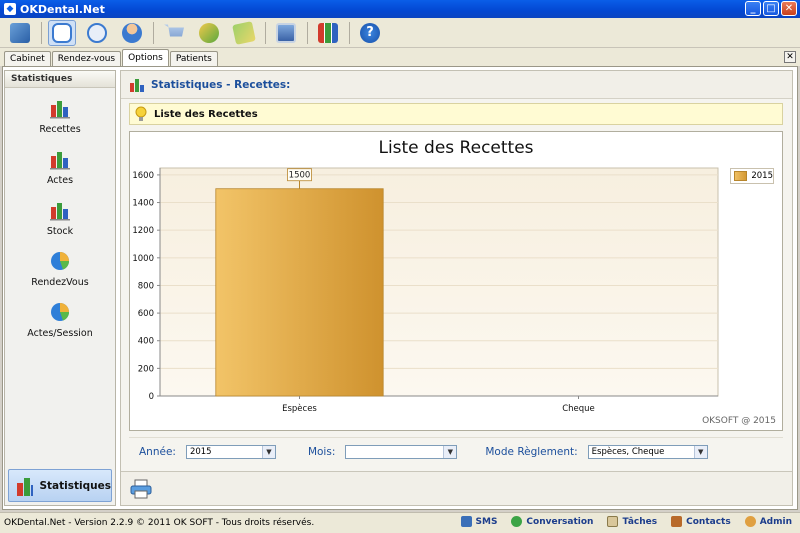  Describe the element at coordinates (613, 521) in the screenshot. I see `tasks-icon` at that location.